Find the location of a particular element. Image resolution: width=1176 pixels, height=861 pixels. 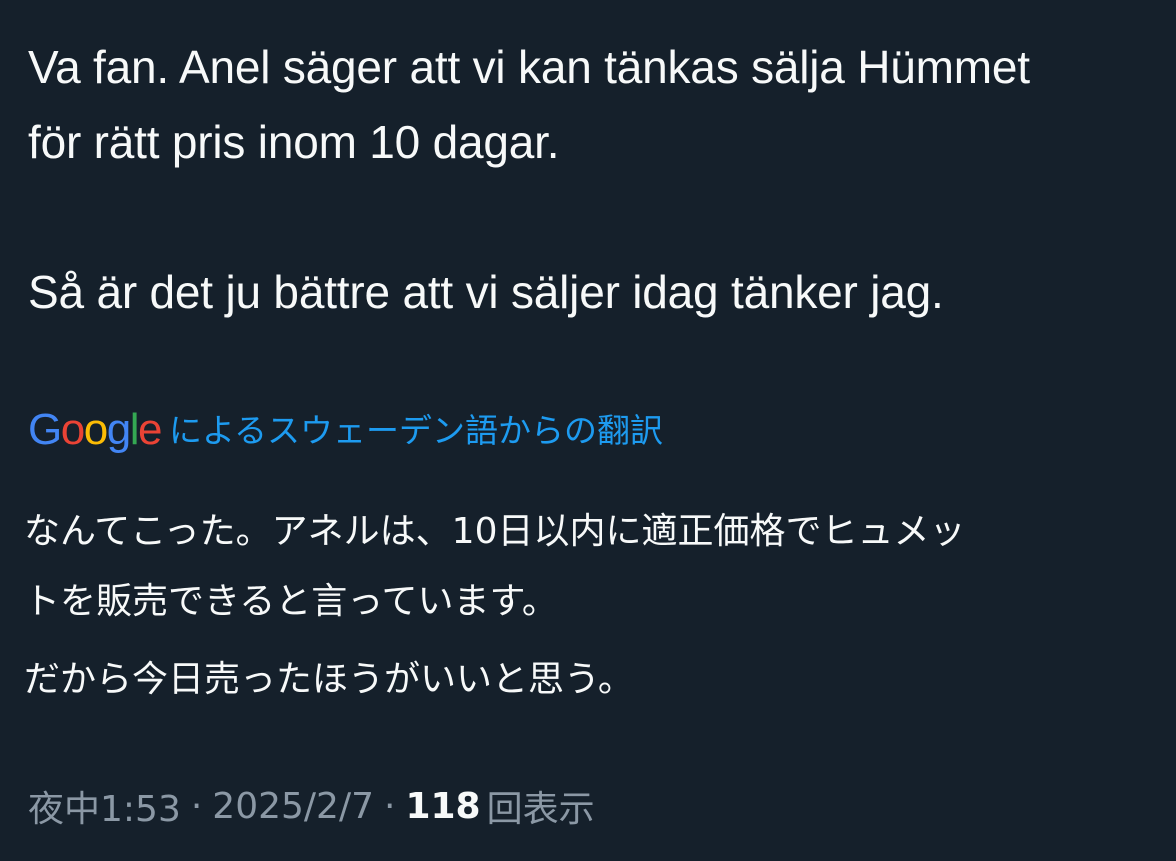

translated-line: トを販売できると言っています。 is located at coordinates (291, 601).